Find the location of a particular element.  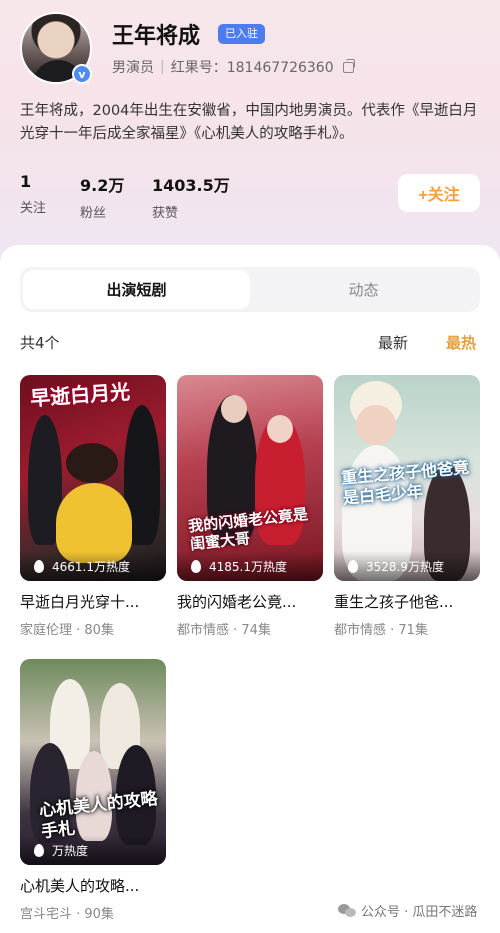

sort-newest-button: 最新 is located at coordinates (393, 342).